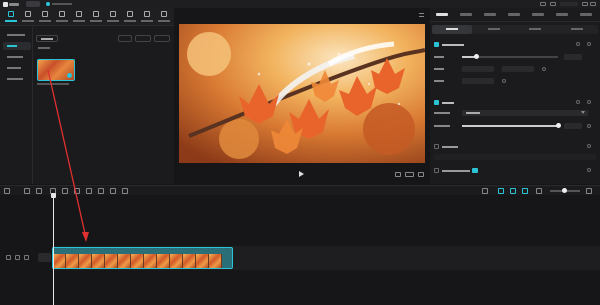  I want to click on opacity-knob, so click(558, 125).